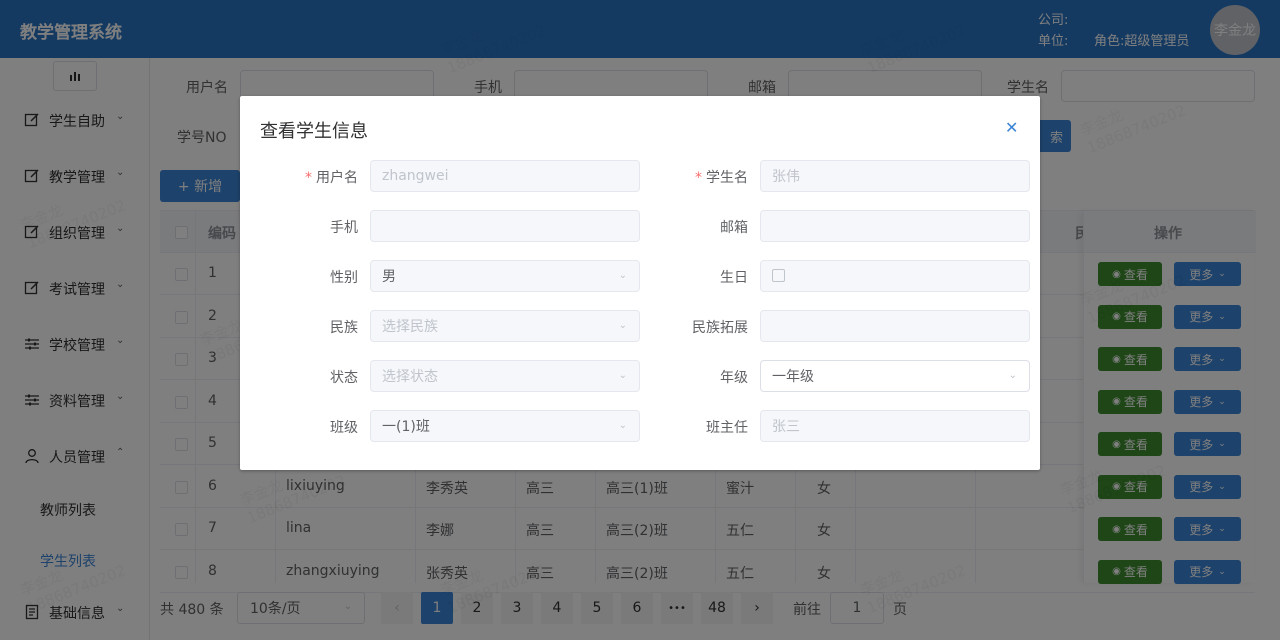 Image resolution: width=1280 pixels, height=640 pixels. Describe the element at coordinates (895, 226) in the screenshot. I see `email-field` at that location.